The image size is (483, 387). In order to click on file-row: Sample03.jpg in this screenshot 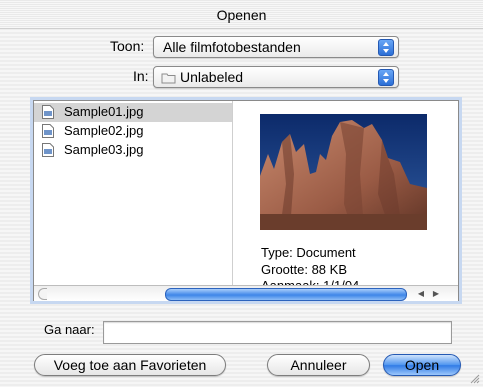, I will do `click(133, 150)`.